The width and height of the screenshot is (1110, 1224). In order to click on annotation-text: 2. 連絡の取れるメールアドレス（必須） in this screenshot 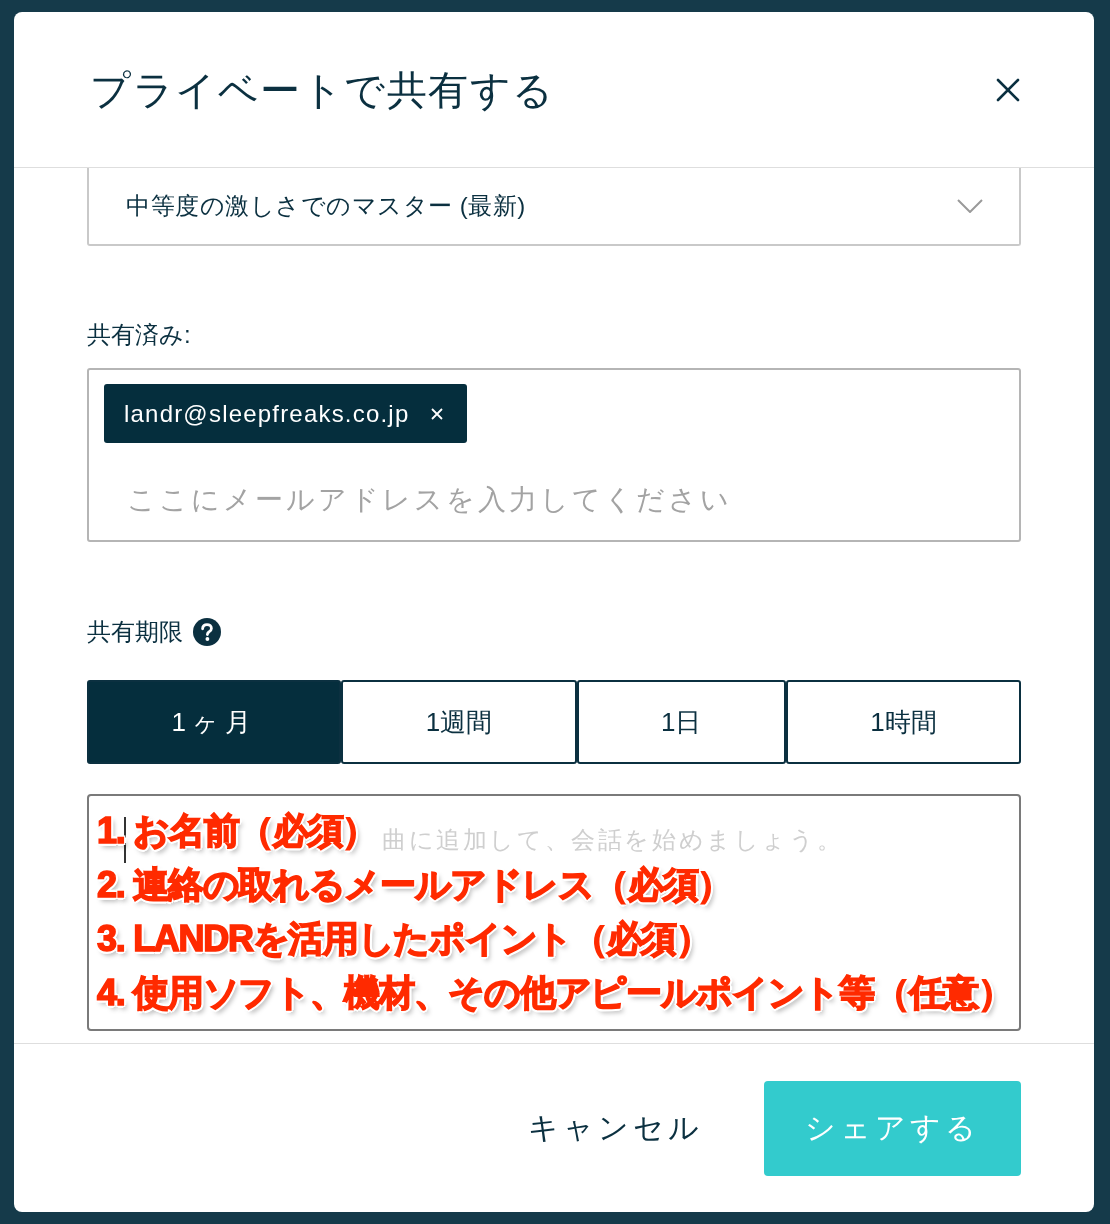, I will do `click(415, 885)`.